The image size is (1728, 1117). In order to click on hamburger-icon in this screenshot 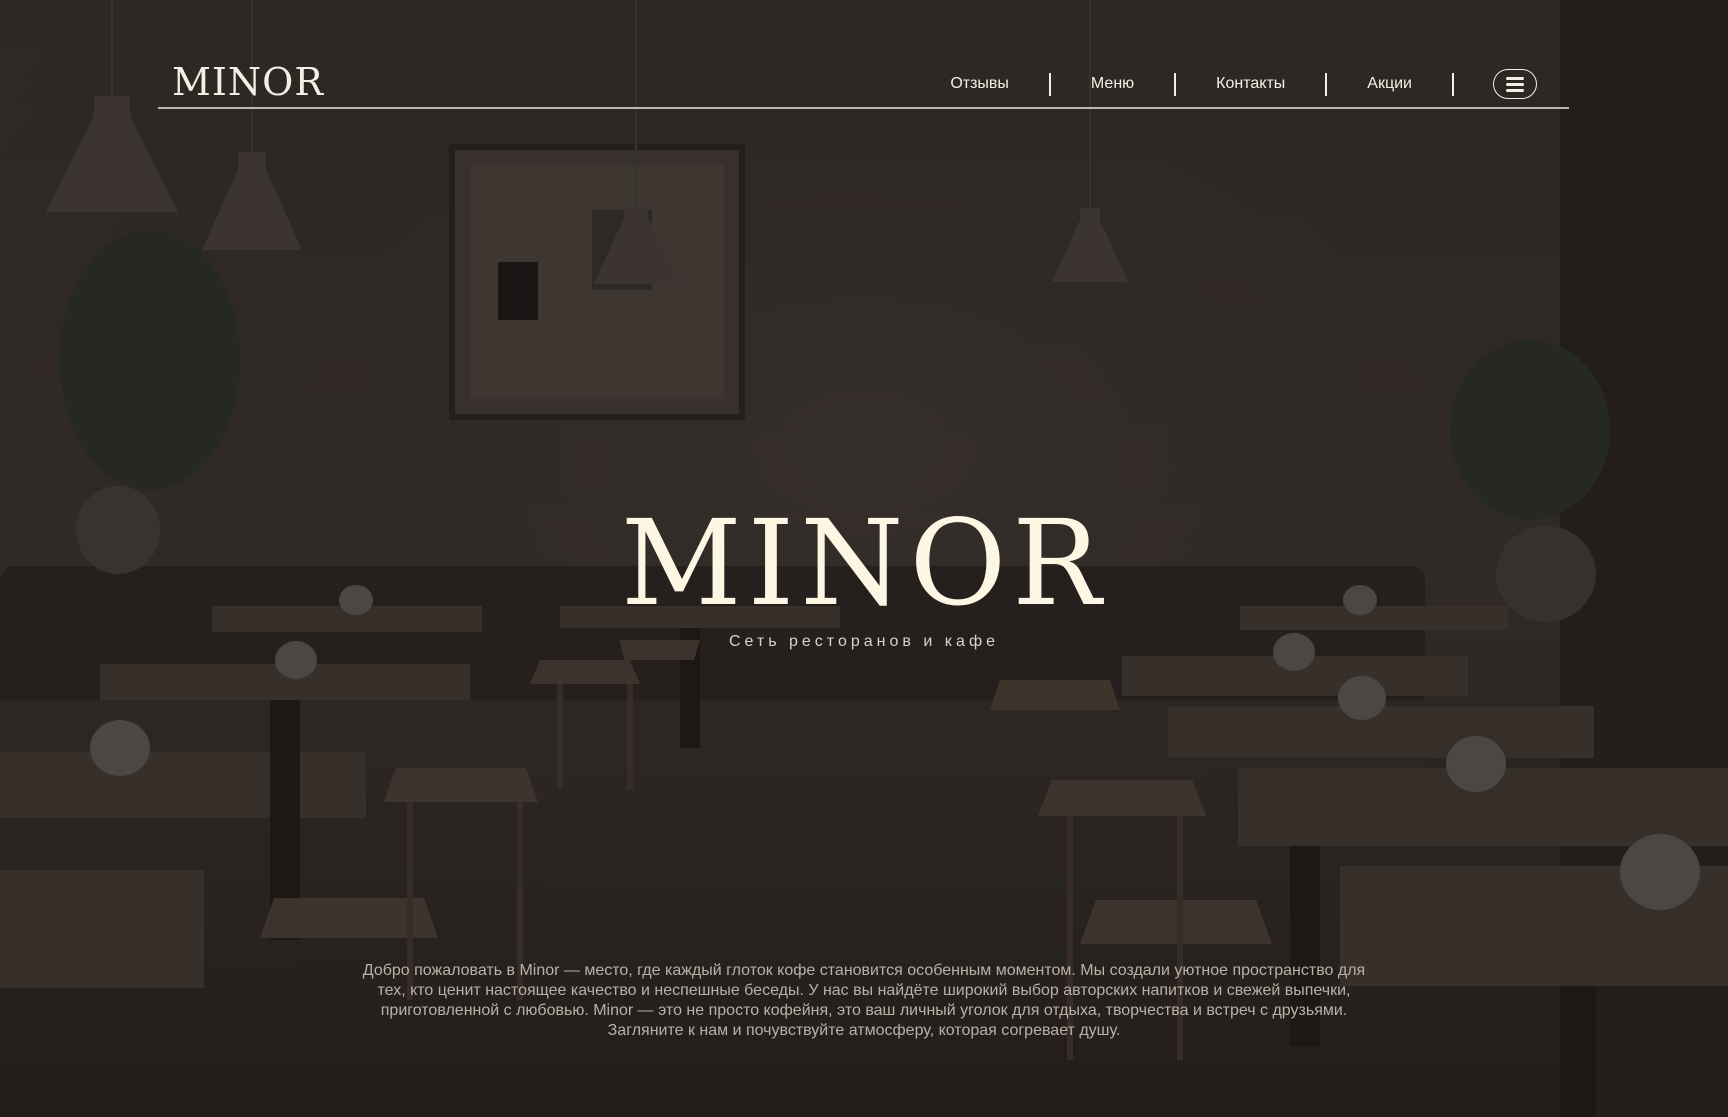, I will do `click(1515, 84)`.